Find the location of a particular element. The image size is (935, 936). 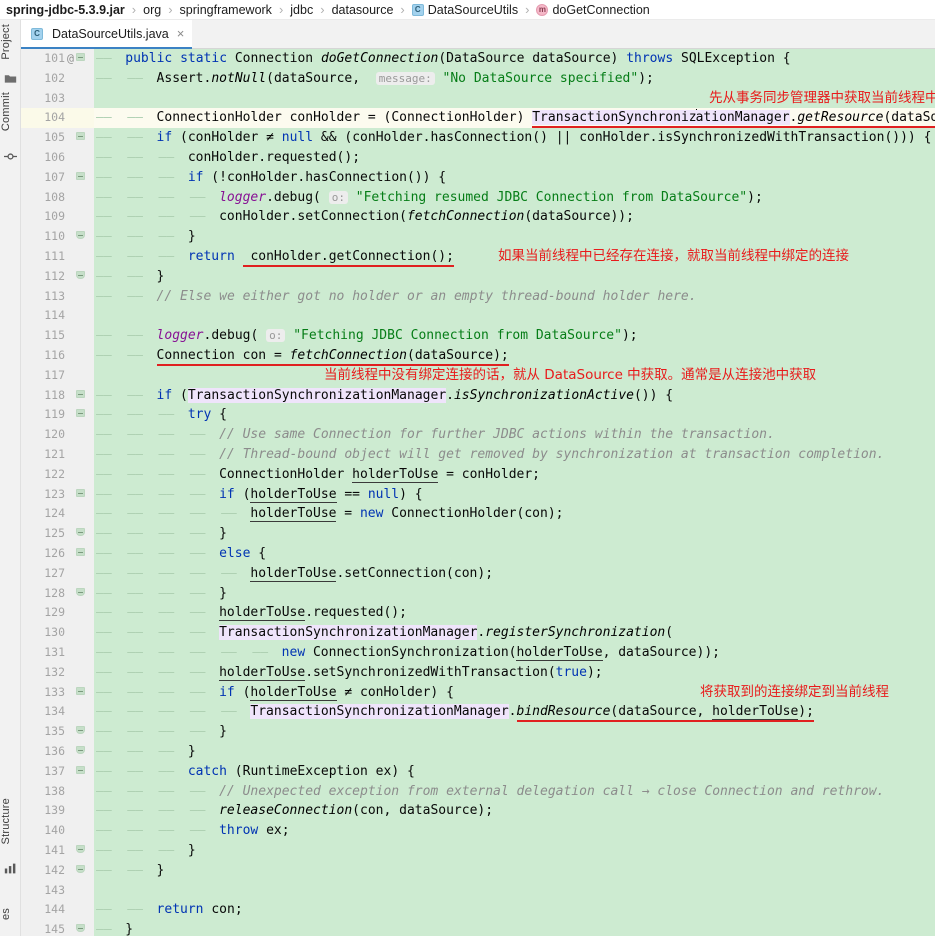

code-line: 137 —— —— —— catch (RuntimeException ex) { is located at coordinates (478, 771).